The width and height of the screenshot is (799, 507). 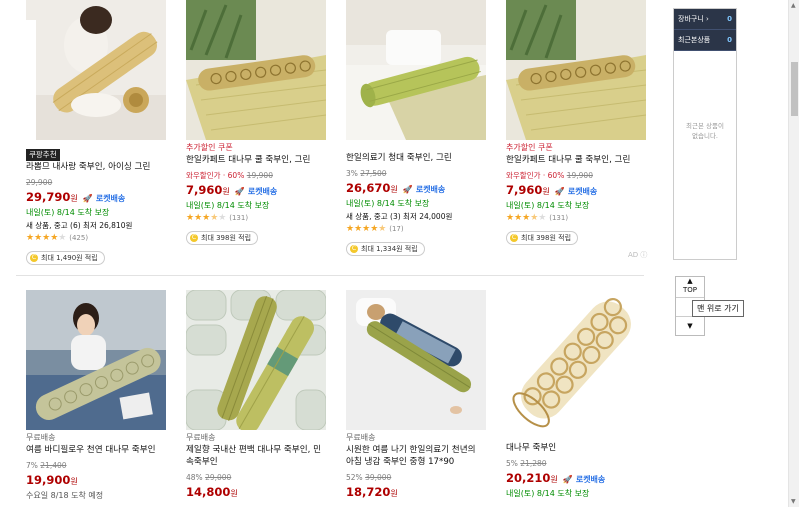 What do you see at coordinates (705, 40) in the screenshot?
I see `recent-items-button: 최근본상품 0` at bounding box center [705, 40].